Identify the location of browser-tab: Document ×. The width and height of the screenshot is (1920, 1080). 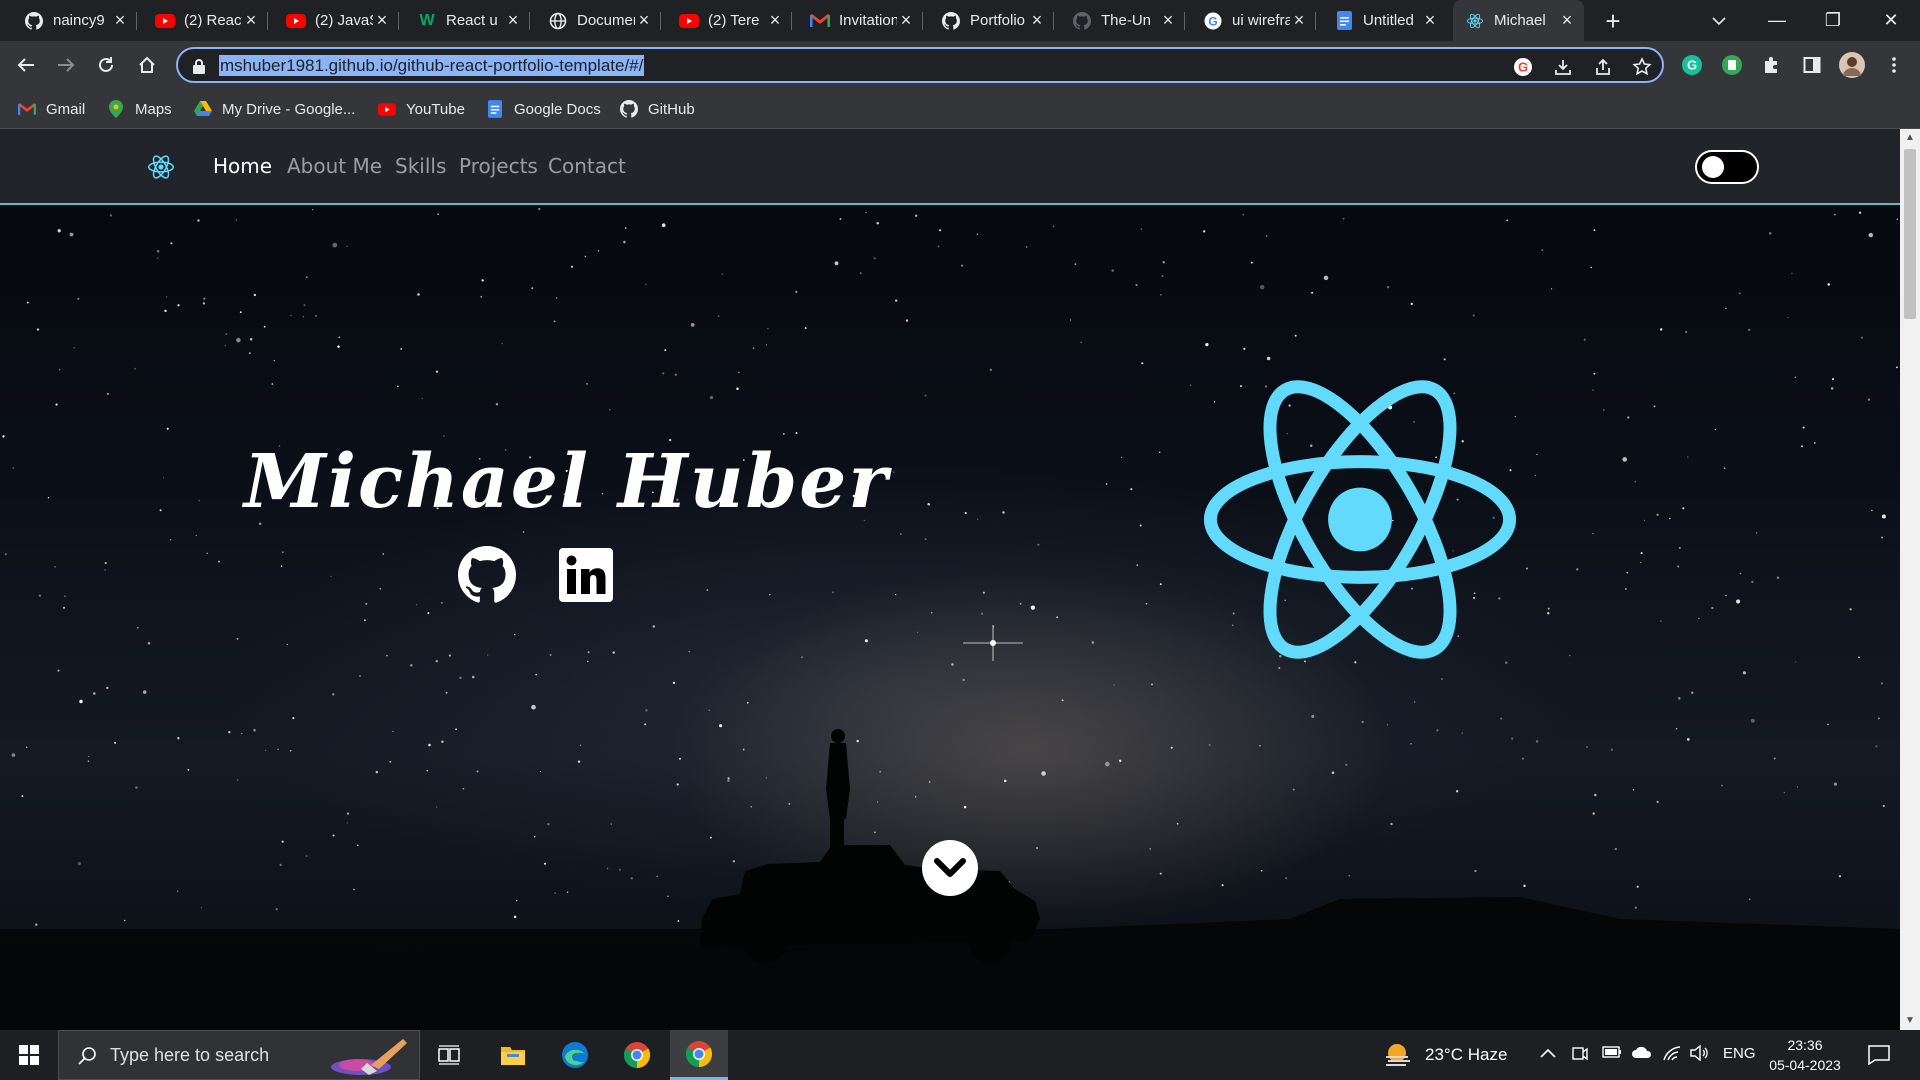
(598, 20).